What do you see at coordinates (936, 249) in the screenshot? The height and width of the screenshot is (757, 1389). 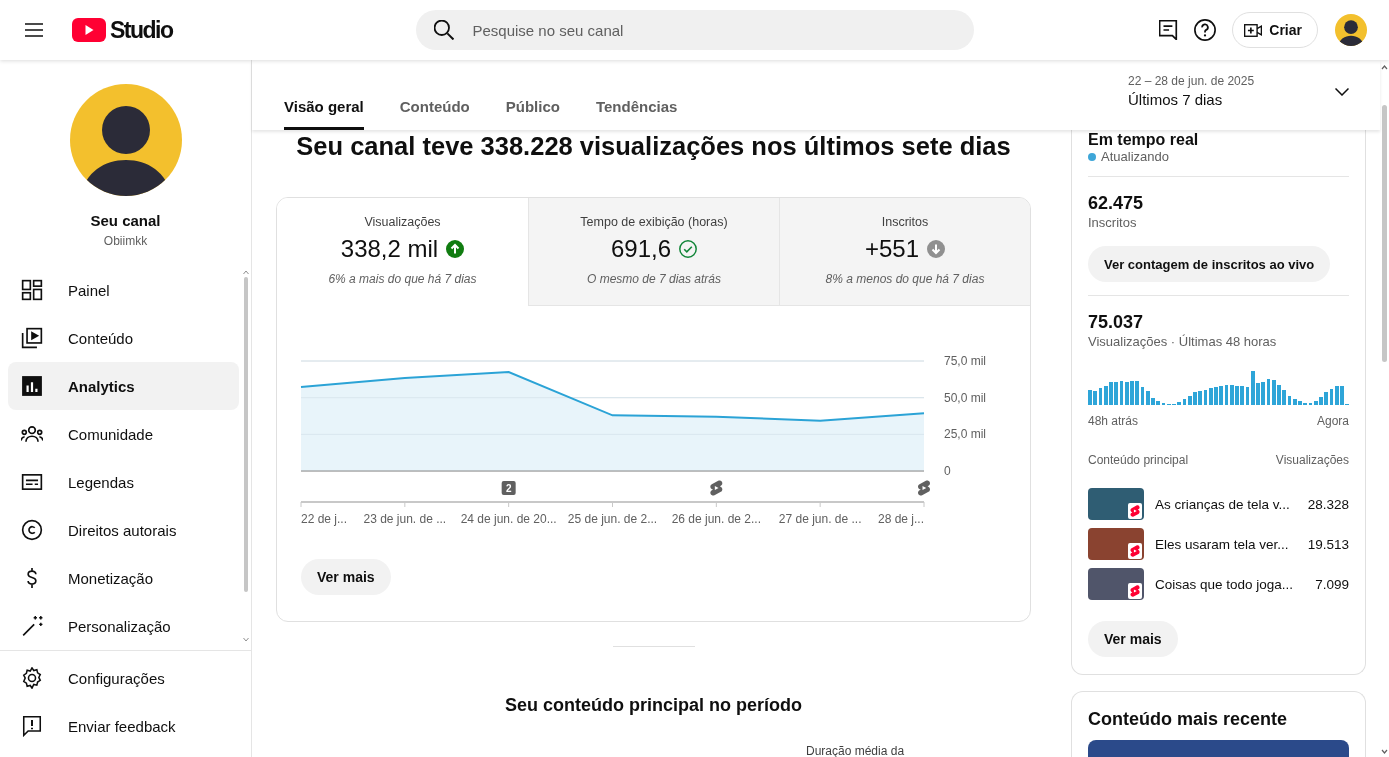 I see `arrow-down-circle-icon` at bounding box center [936, 249].